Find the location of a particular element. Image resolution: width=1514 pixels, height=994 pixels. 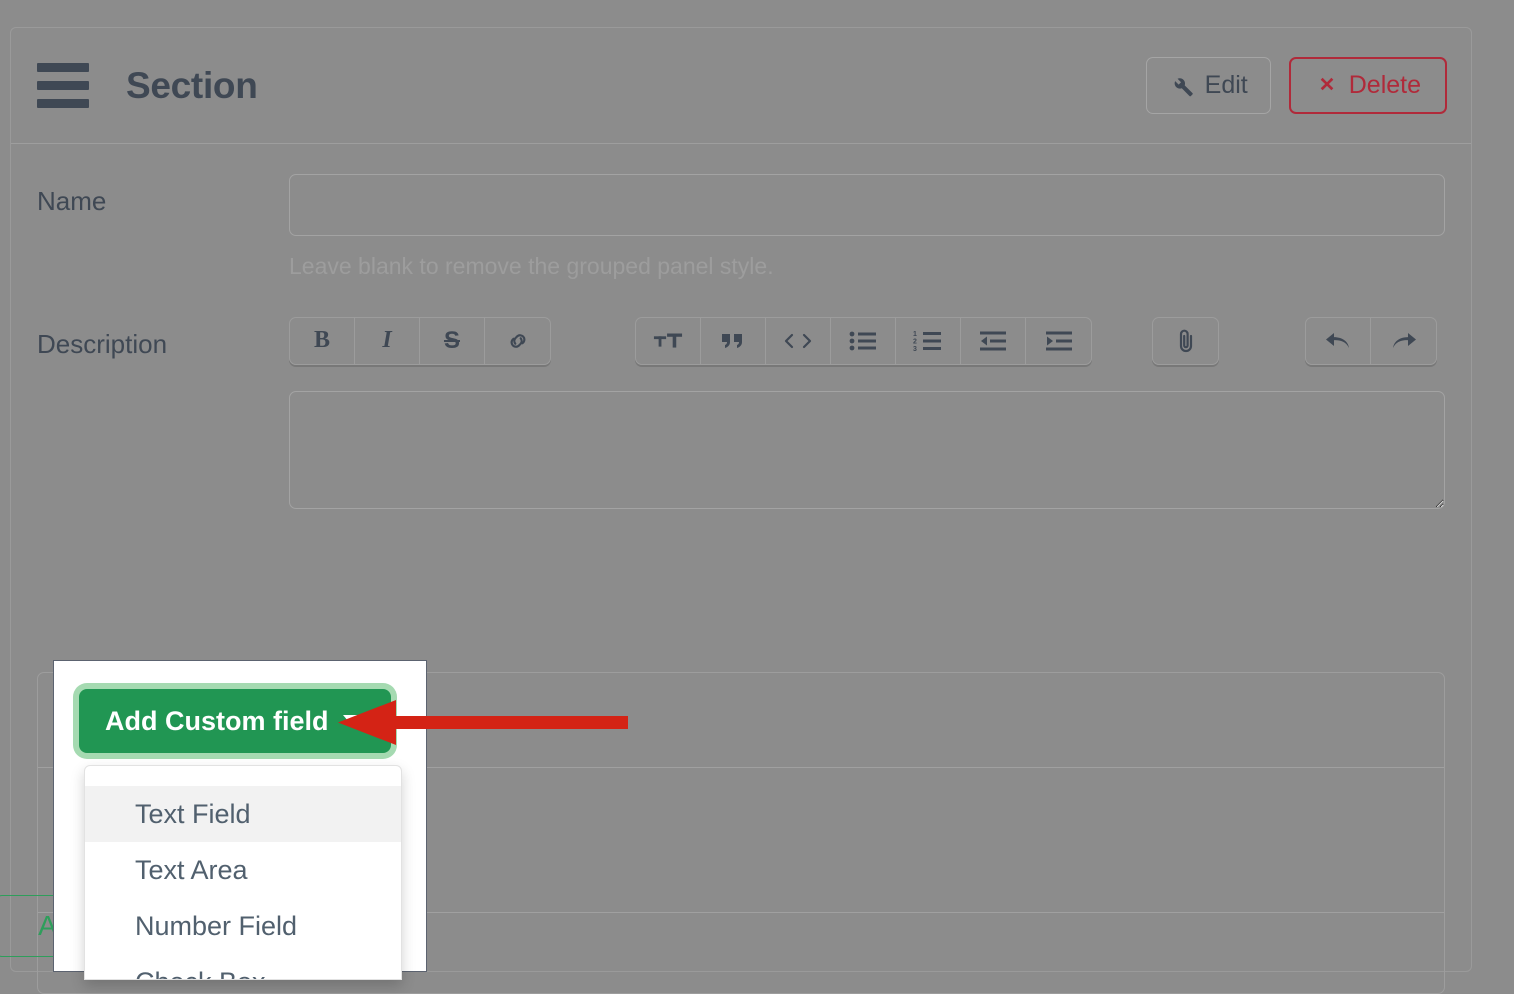

edit-button-label: Edit is located at coordinates (1226, 85).